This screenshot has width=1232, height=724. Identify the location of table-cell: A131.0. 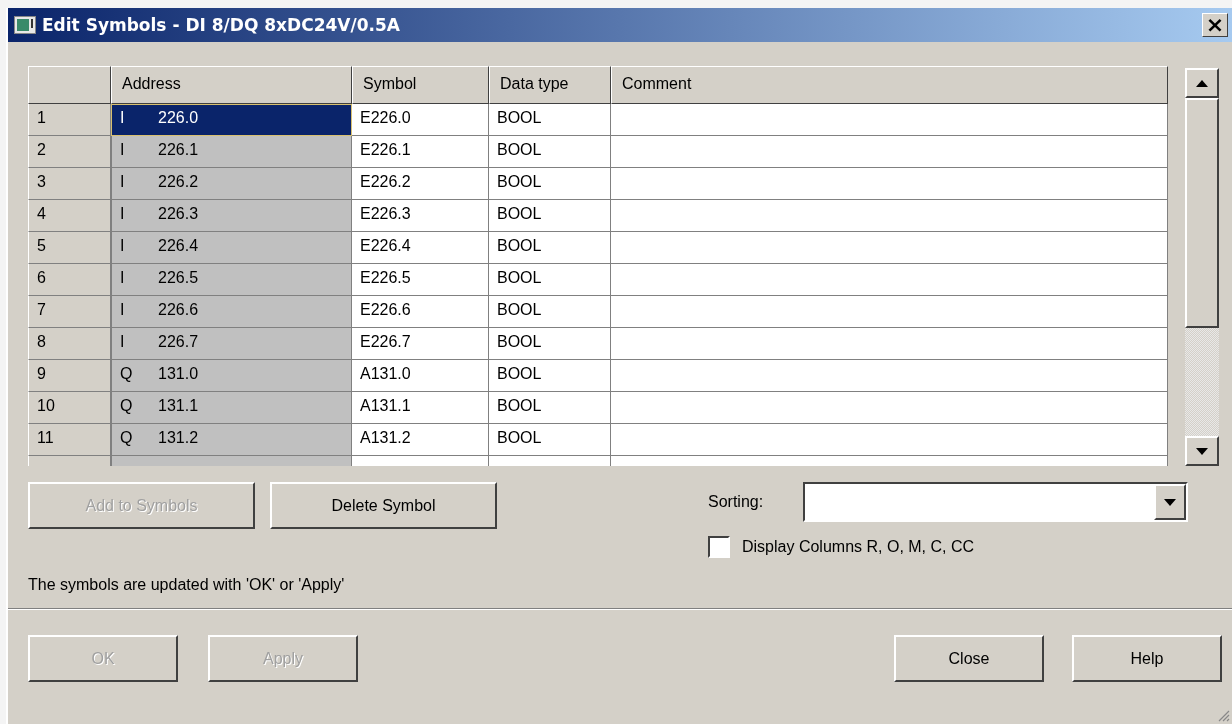
(420, 376).